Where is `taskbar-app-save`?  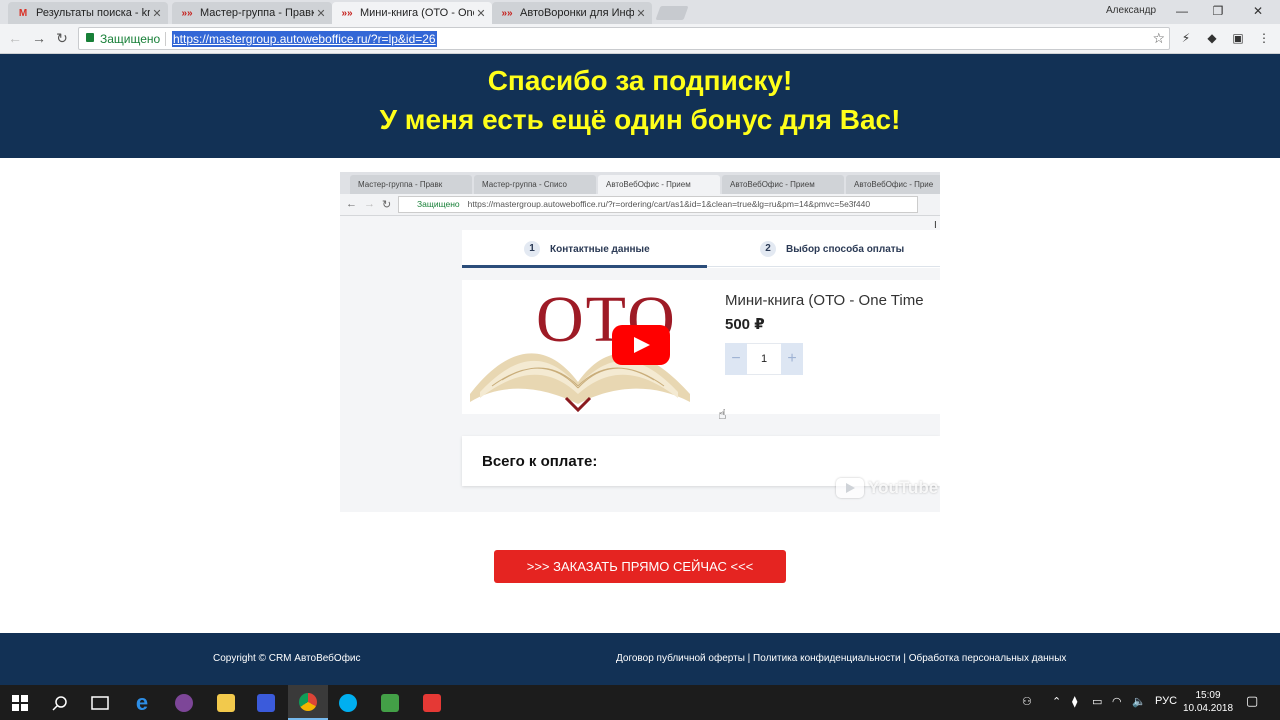 taskbar-app-save is located at coordinates (266, 702).